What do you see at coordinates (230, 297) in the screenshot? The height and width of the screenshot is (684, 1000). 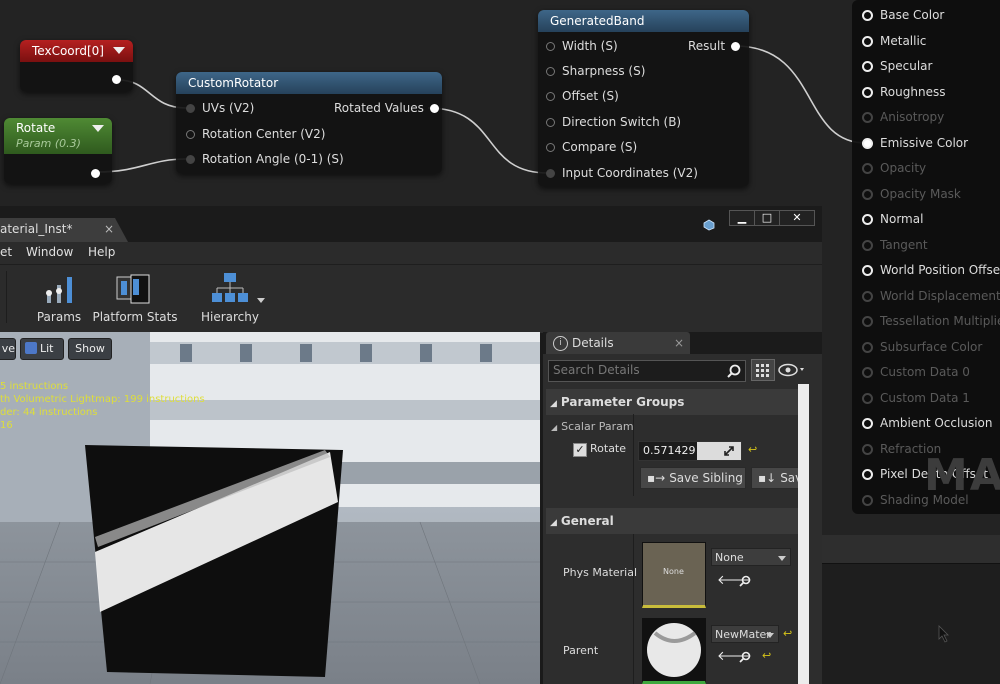 I see `hierarchy-button: Hierarchy` at bounding box center [230, 297].